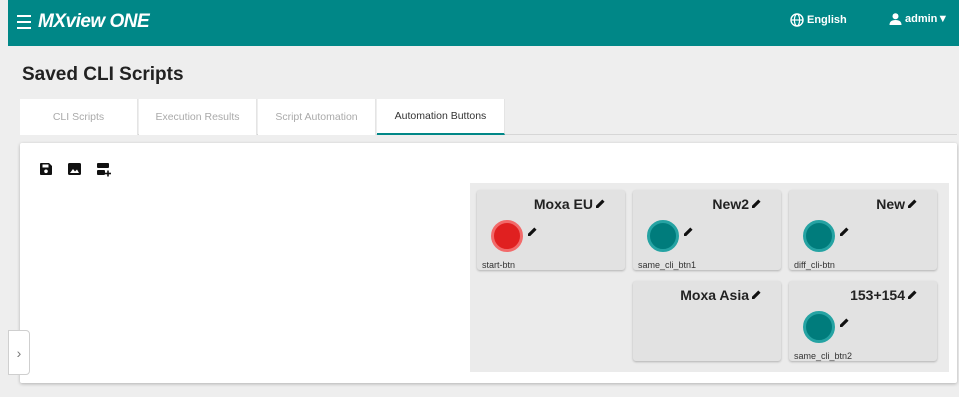 The image size is (959, 397). I want to click on image-icon, so click(74, 169).